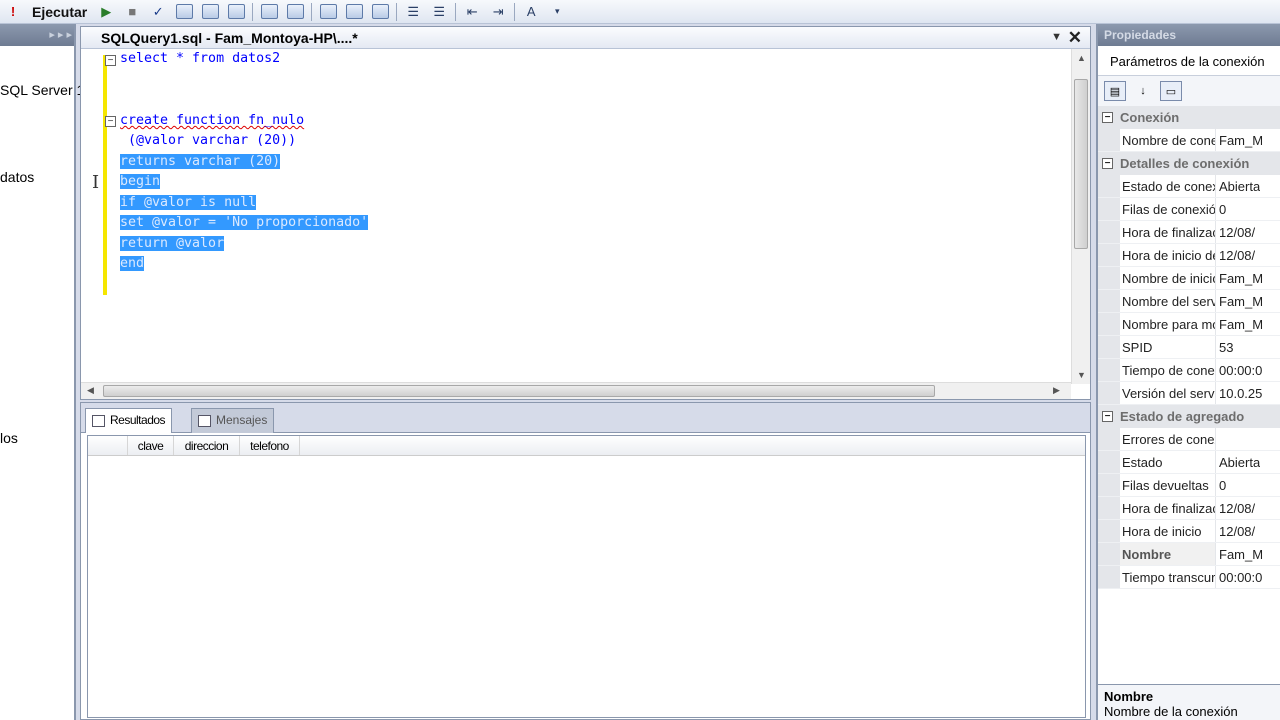  Describe the element at coordinates (531, 12) in the screenshot. I see `specify-values-icon: A` at that location.